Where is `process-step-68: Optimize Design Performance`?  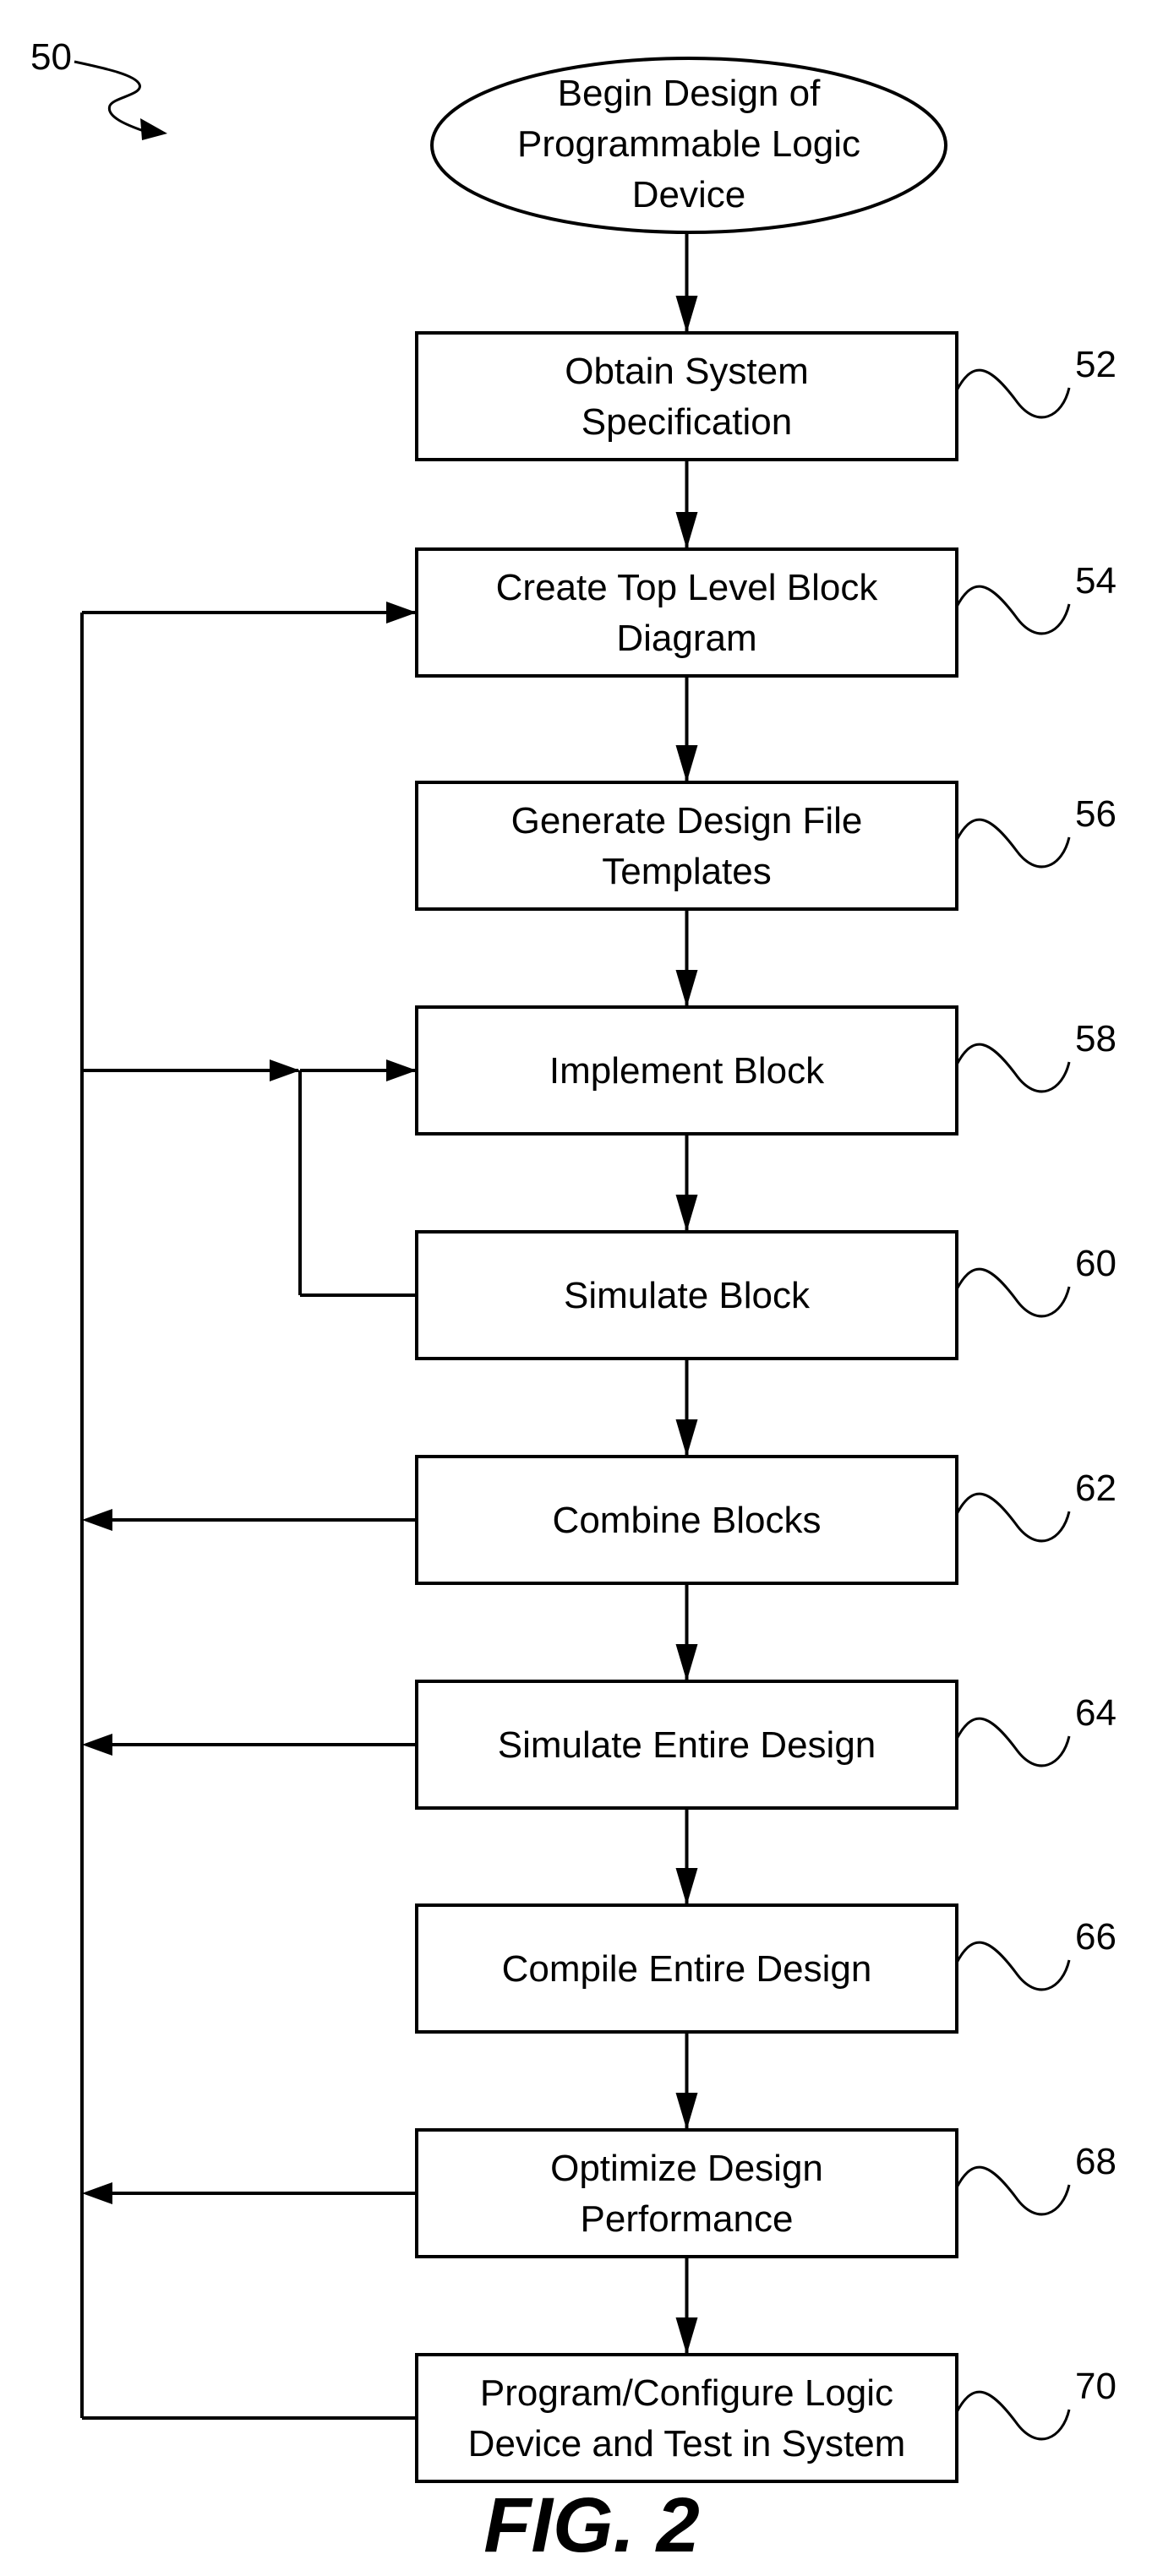 process-step-68: Optimize Design Performance is located at coordinates (686, 2193).